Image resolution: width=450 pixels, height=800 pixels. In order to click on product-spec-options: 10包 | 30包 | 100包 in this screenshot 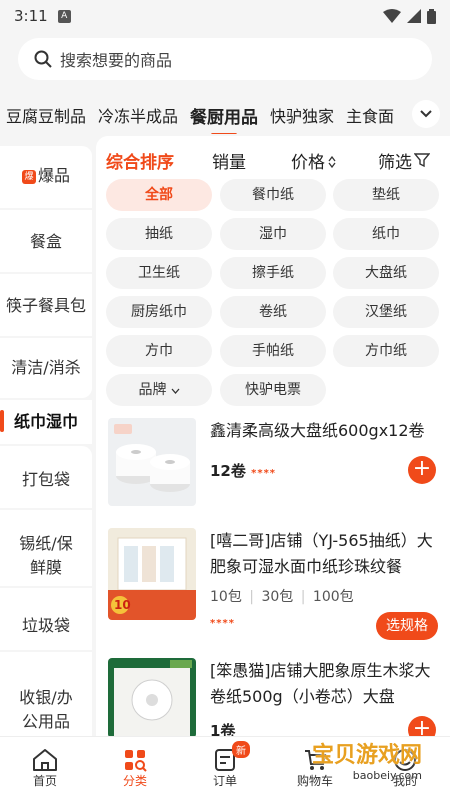, I will do `click(282, 597)`.